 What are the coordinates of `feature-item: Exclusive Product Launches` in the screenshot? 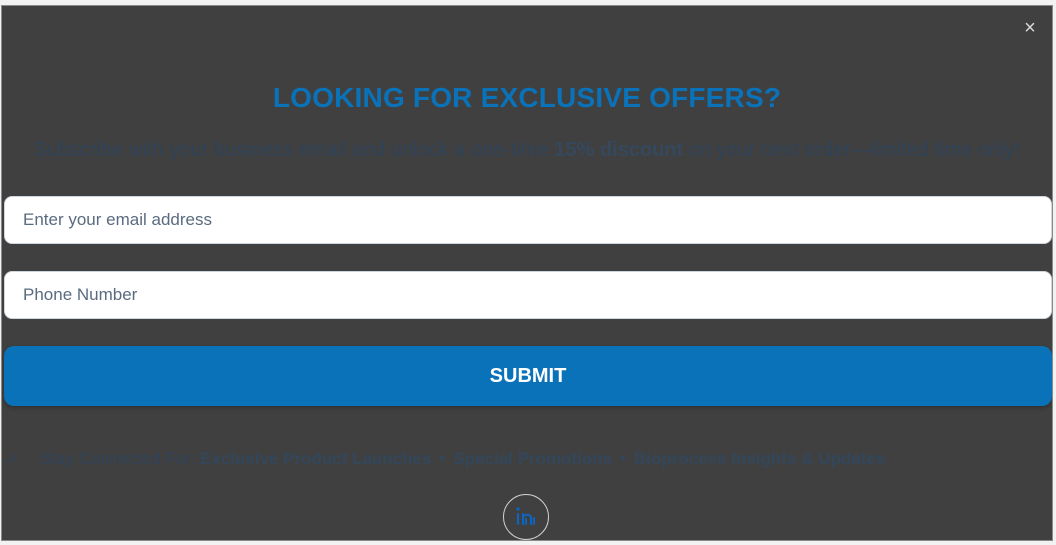 It's located at (315, 458).